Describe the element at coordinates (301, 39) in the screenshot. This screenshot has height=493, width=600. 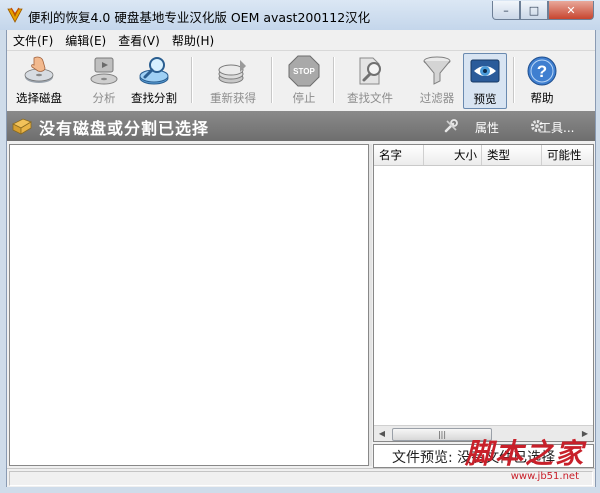
I see `menu-bar: 文件(F) 编辑(E) 查看(V) 帮助(H)` at that location.